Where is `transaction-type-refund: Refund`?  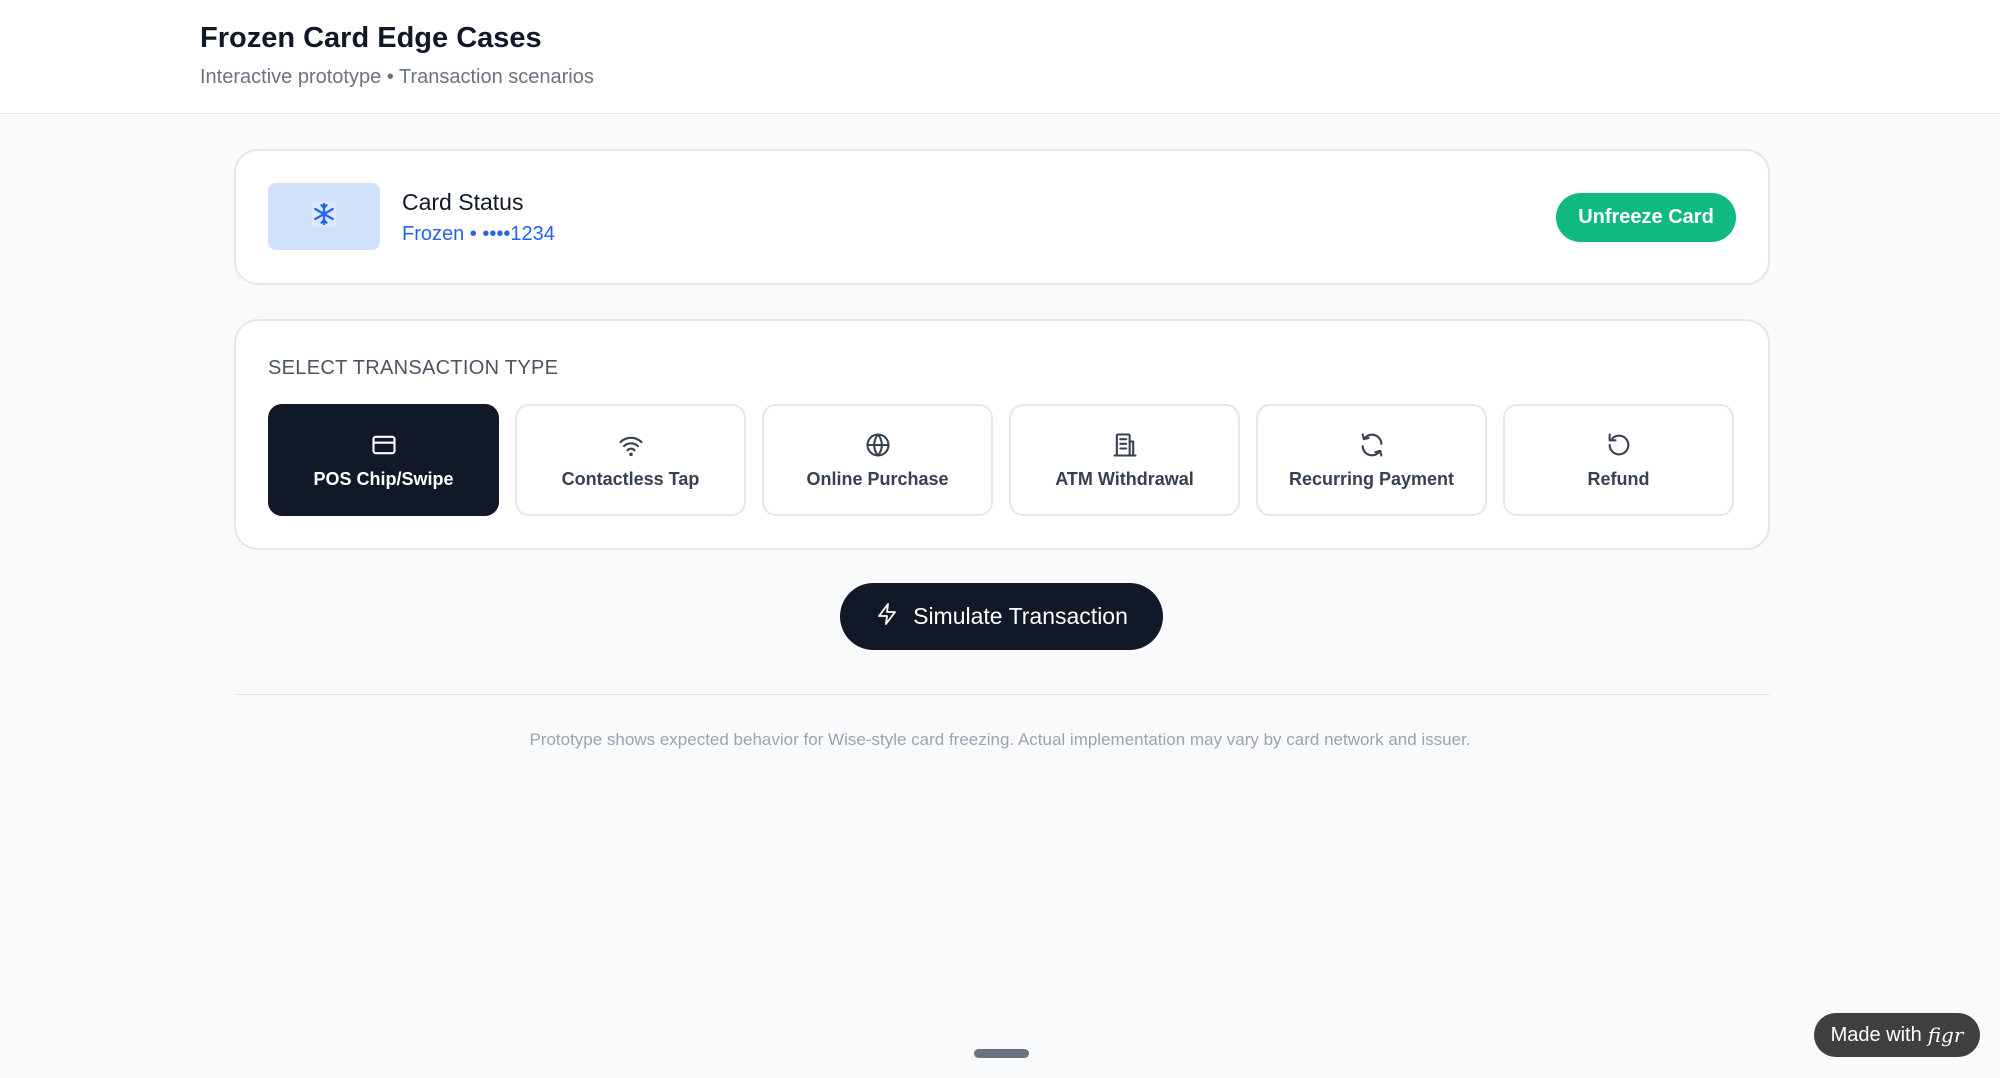
transaction-type-refund: Refund is located at coordinates (1618, 460).